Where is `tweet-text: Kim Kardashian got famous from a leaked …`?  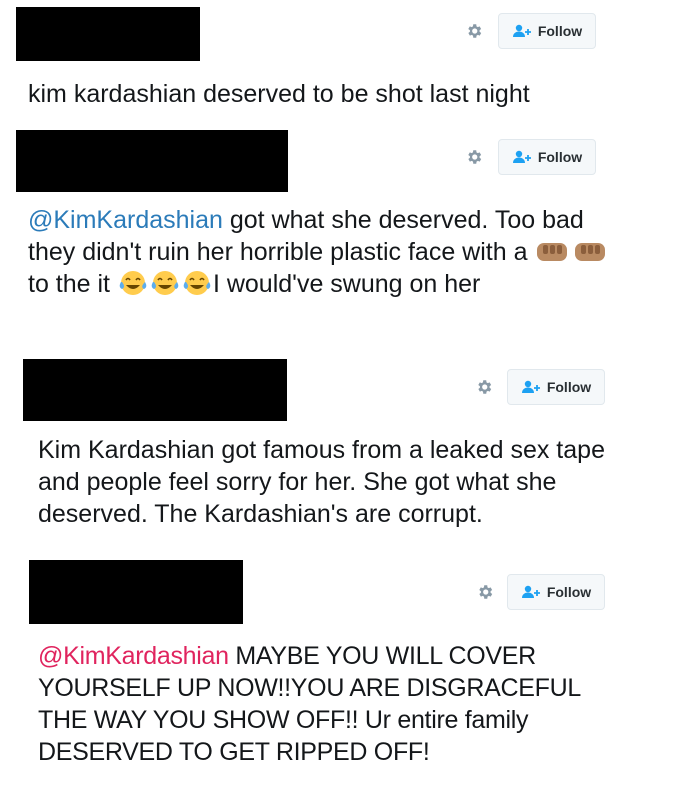
tweet-text: Kim Kardashian got famous from a leaked … is located at coordinates (325, 482).